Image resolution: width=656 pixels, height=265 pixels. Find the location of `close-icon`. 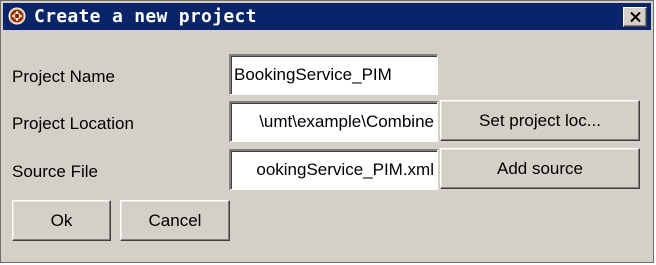

close-icon is located at coordinates (635, 17).